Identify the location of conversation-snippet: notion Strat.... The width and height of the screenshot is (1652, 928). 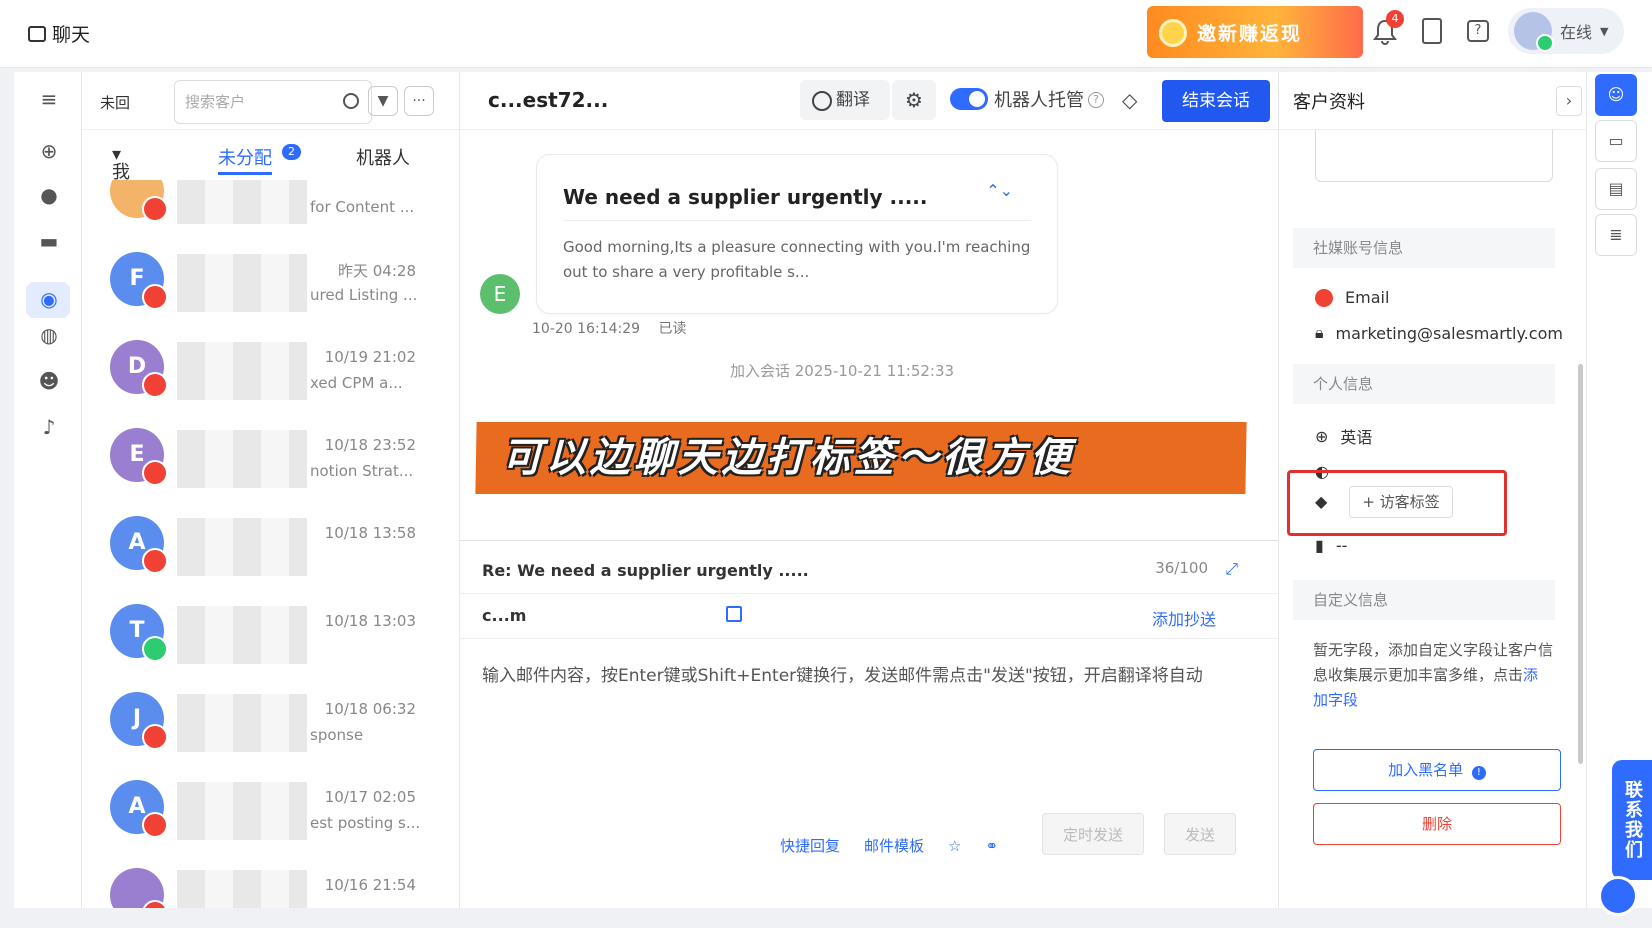
(362, 471).